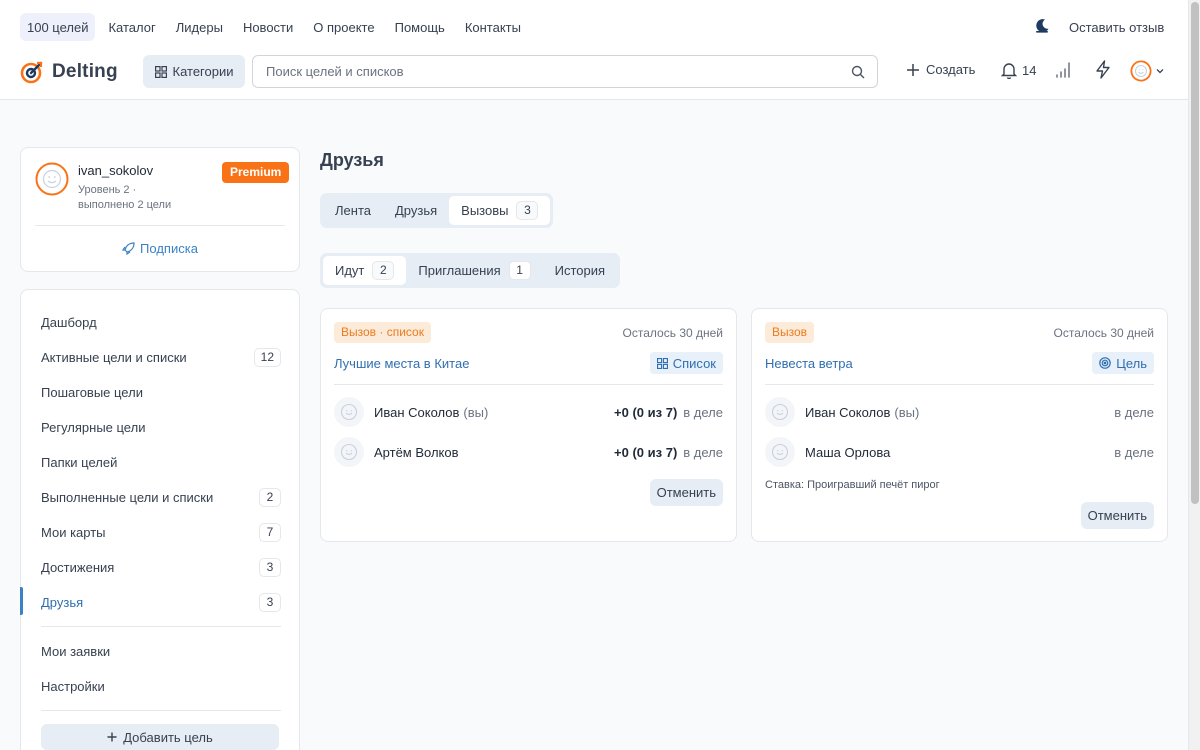  What do you see at coordinates (267, 357) in the screenshot?
I see `count-badge: 12` at bounding box center [267, 357].